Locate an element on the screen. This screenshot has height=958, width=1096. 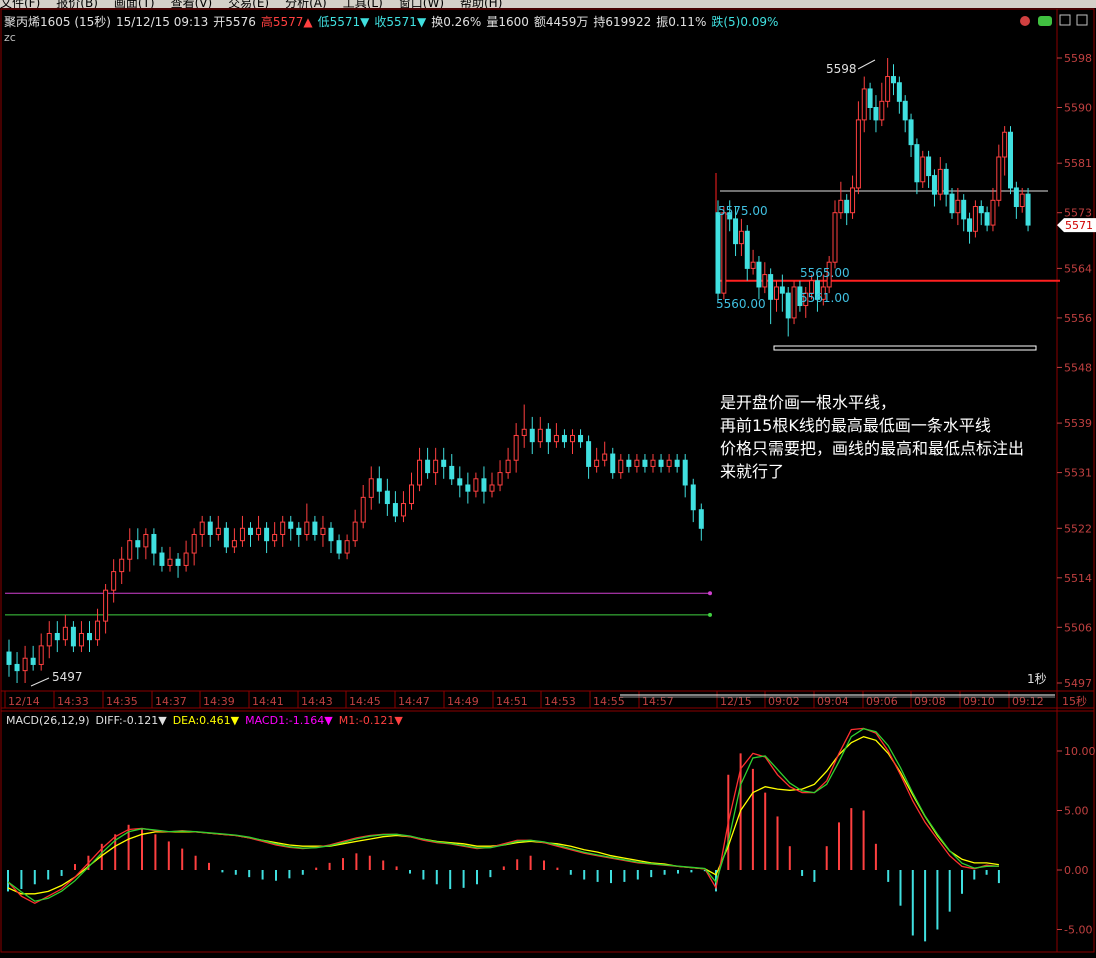
price-tick-label: 5598 is located at coordinates (1078, 58).